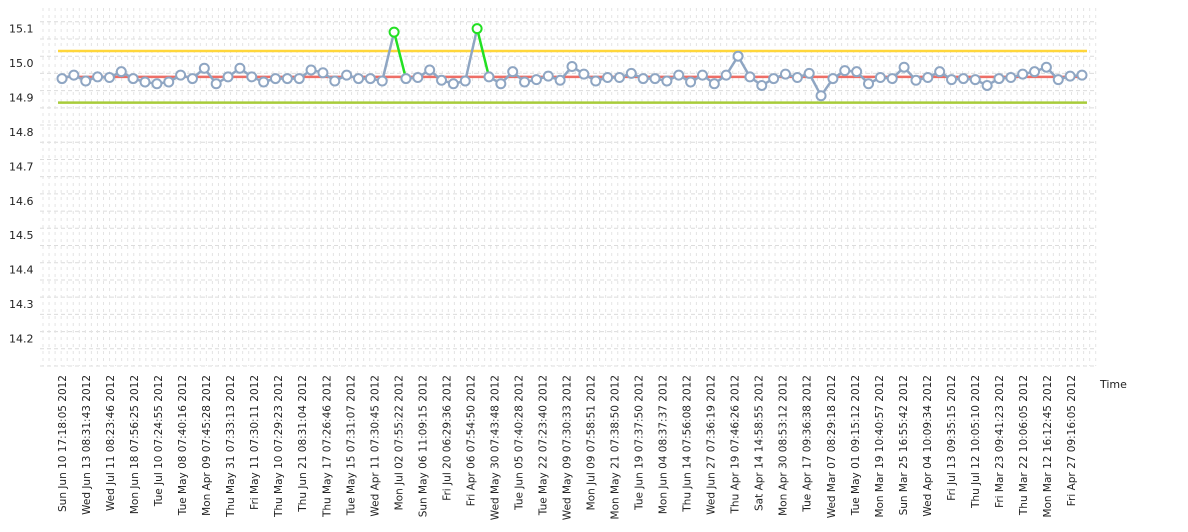 The height and width of the screenshot is (532, 1188). I want to click on y-tick-label: 14.6, so click(21, 201).